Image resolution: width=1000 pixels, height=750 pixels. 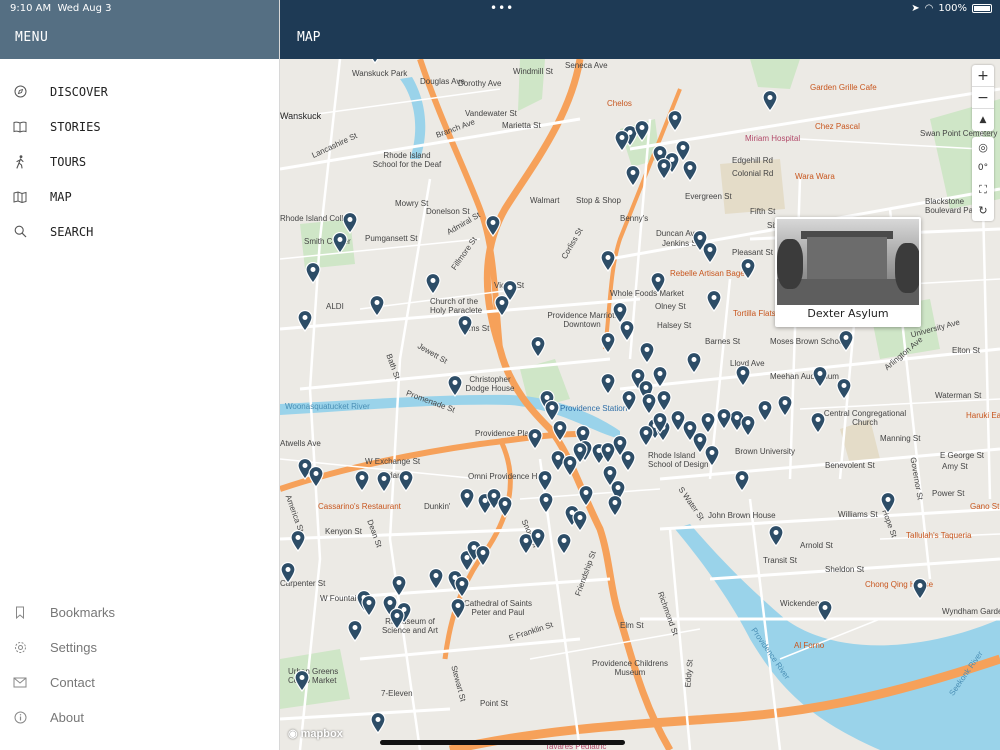 I want to click on home-indicator, so click(x=502, y=742).